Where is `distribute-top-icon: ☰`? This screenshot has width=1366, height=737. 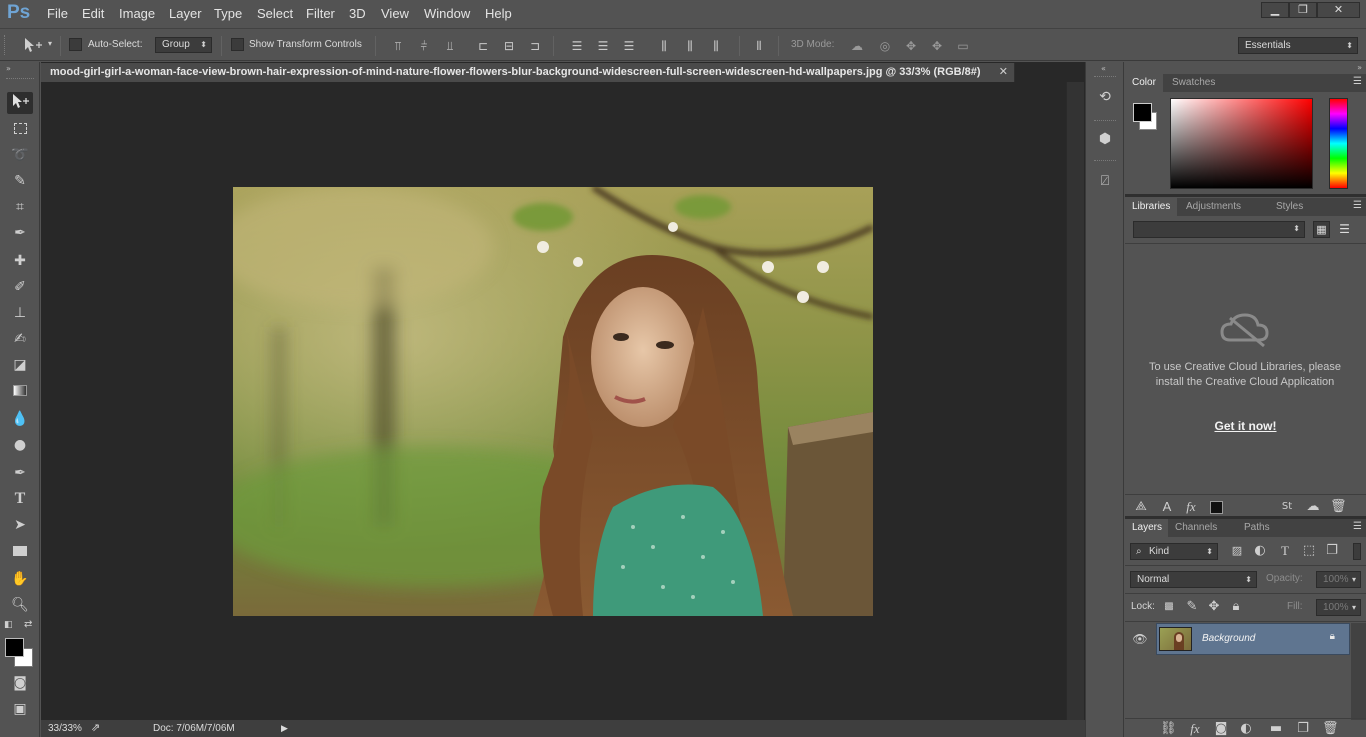
distribute-top-icon: ☰ is located at coordinates (577, 46).